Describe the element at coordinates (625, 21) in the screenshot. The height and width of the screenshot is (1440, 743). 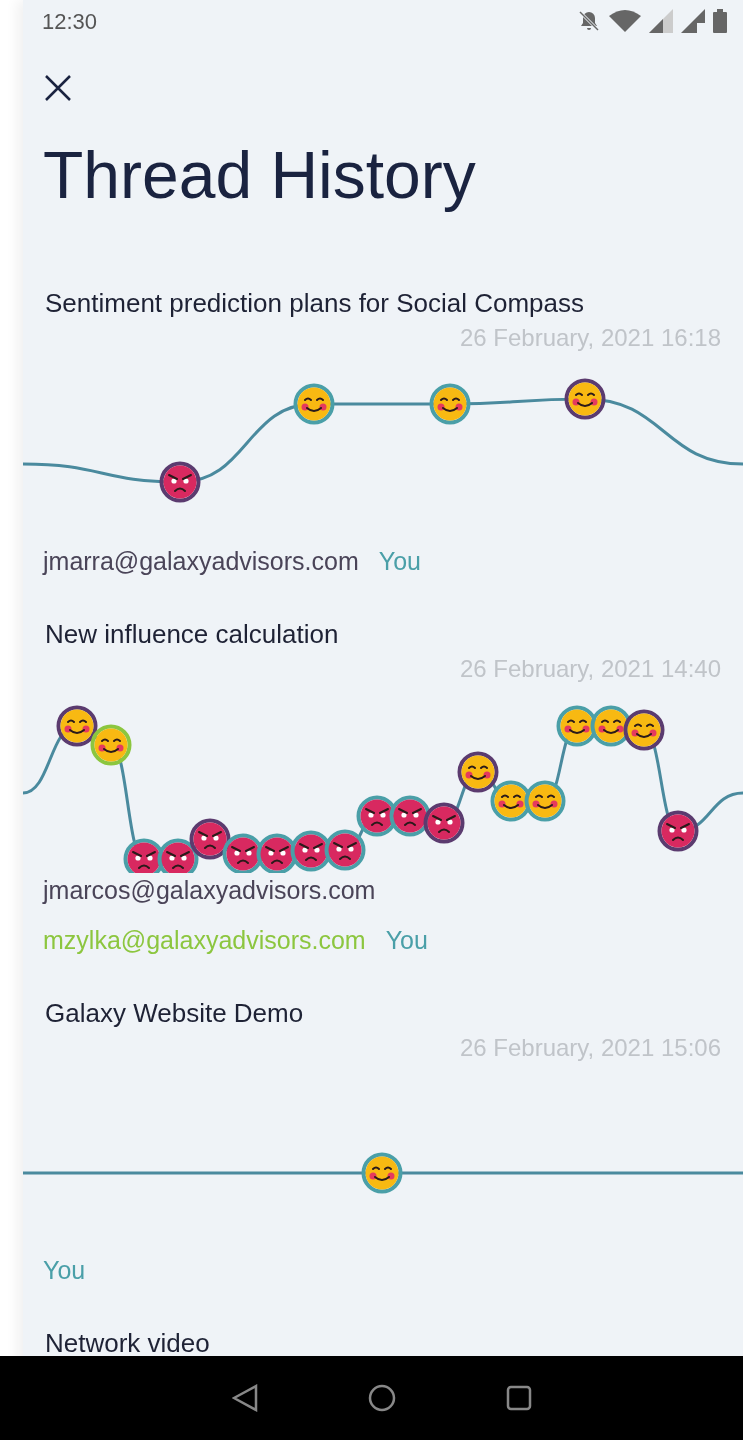
I see `wifi-icon` at that location.